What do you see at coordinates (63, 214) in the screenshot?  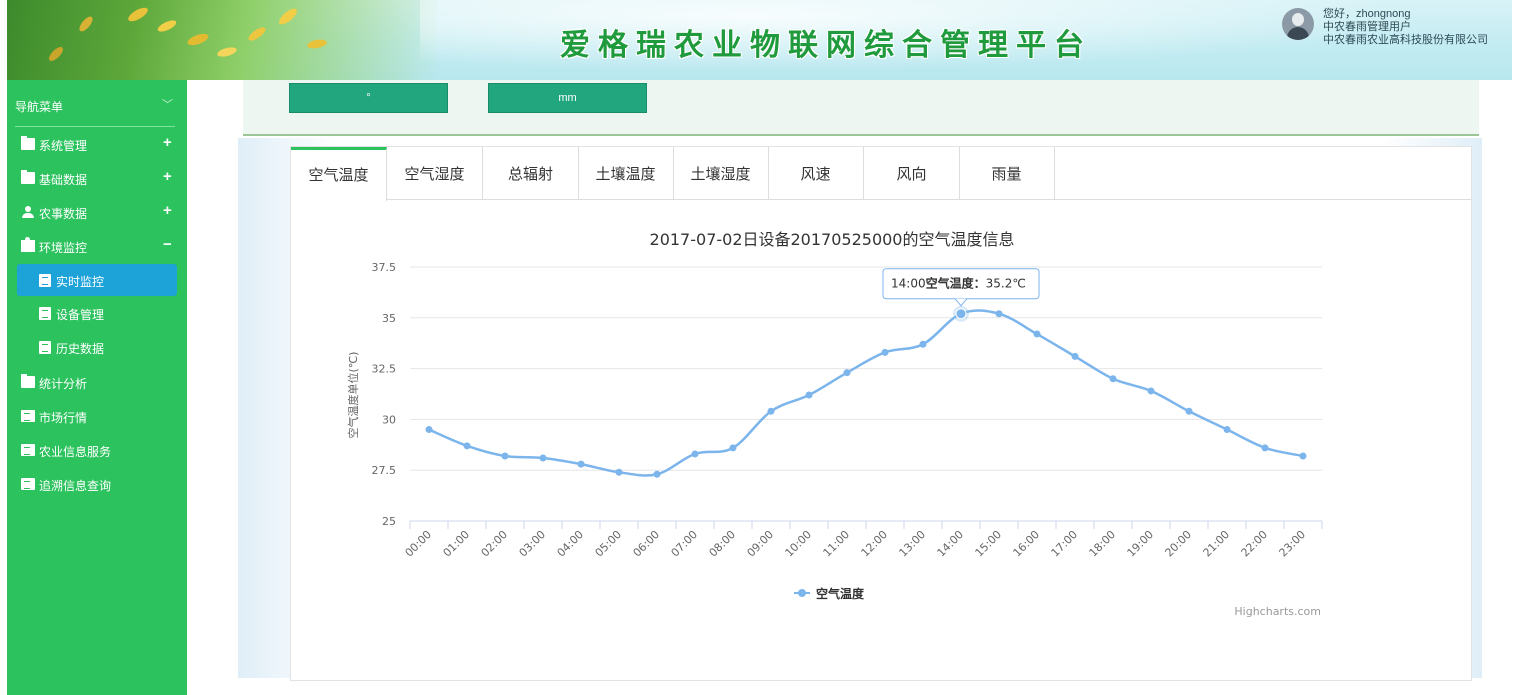 I see `sidebar-item-label: 农事数据` at bounding box center [63, 214].